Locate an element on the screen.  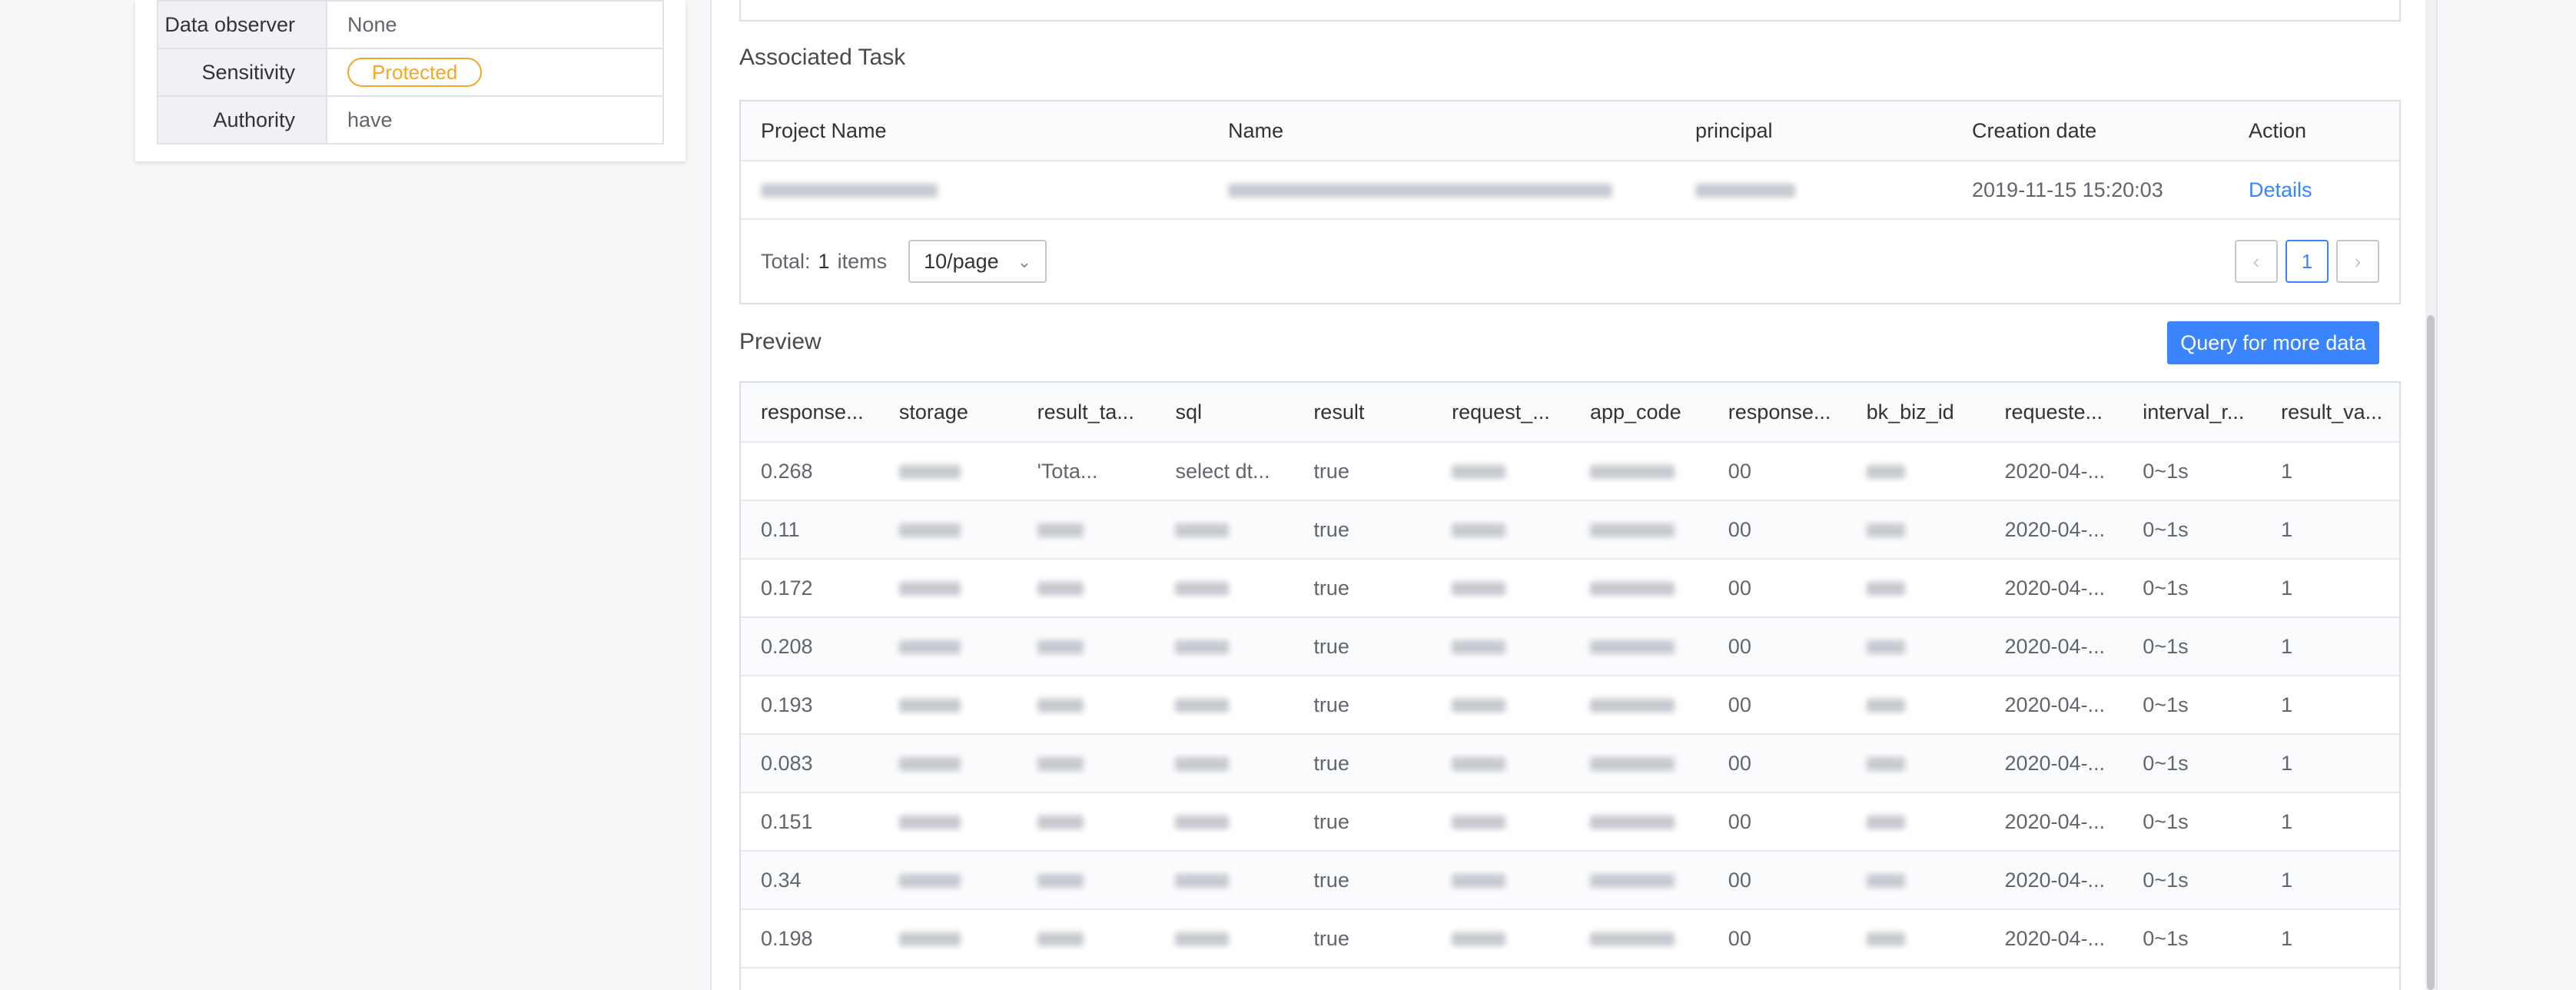
cell-storage is located at coordinates (948, 705).